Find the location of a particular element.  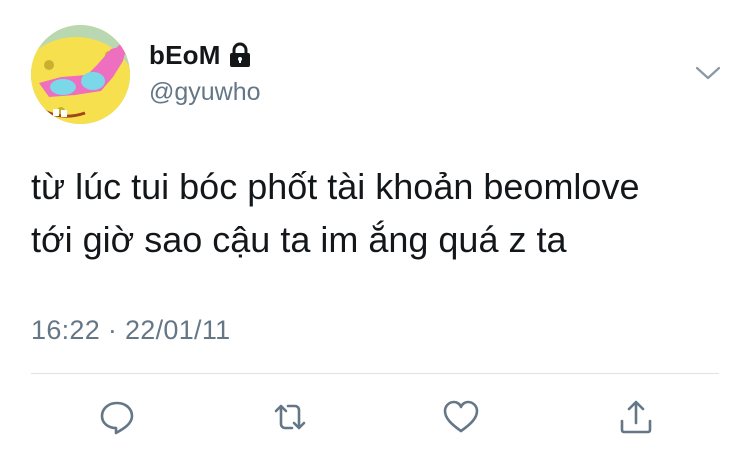

more-options-chevron-down-icon is located at coordinates (708, 73).